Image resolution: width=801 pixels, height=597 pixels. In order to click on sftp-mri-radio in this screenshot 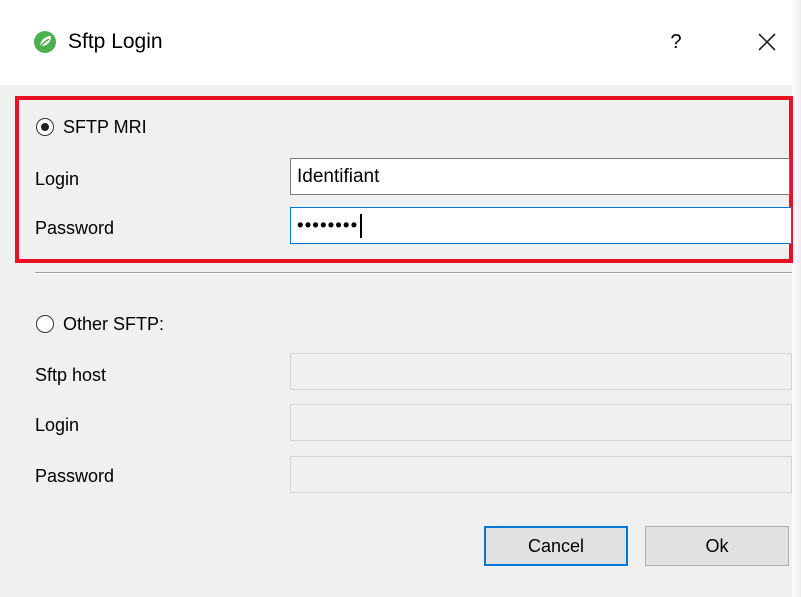, I will do `click(45, 127)`.